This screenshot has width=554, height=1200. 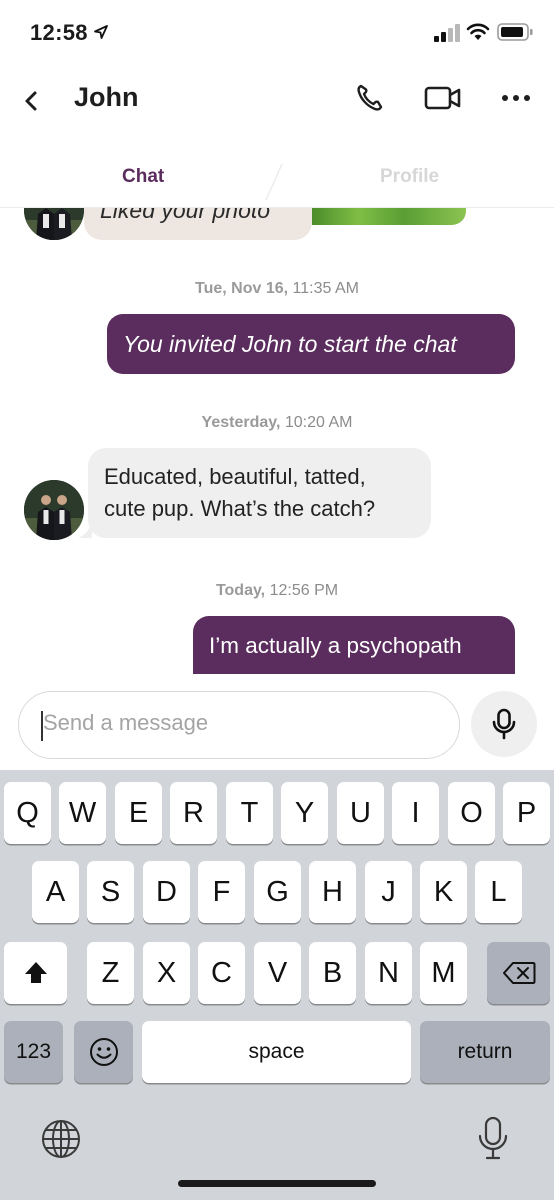 I want to click on key-v: V, so click(x=277, y=973).